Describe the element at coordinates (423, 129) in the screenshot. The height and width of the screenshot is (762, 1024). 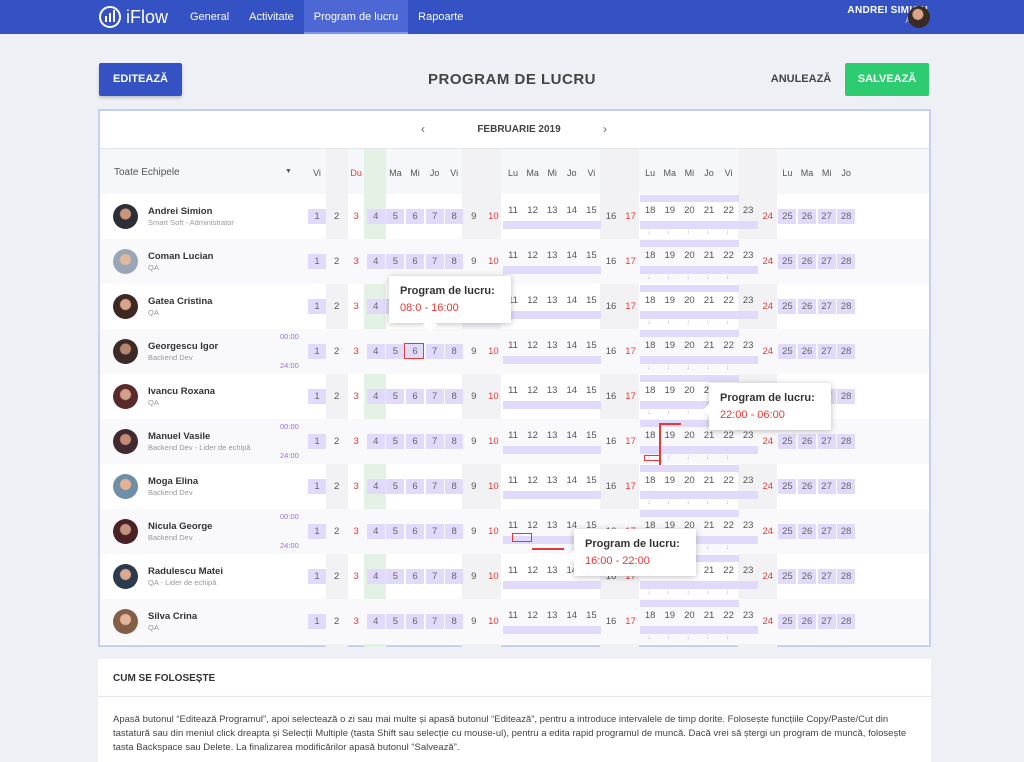
I see `chevron-left-icon: ‹` at that location.